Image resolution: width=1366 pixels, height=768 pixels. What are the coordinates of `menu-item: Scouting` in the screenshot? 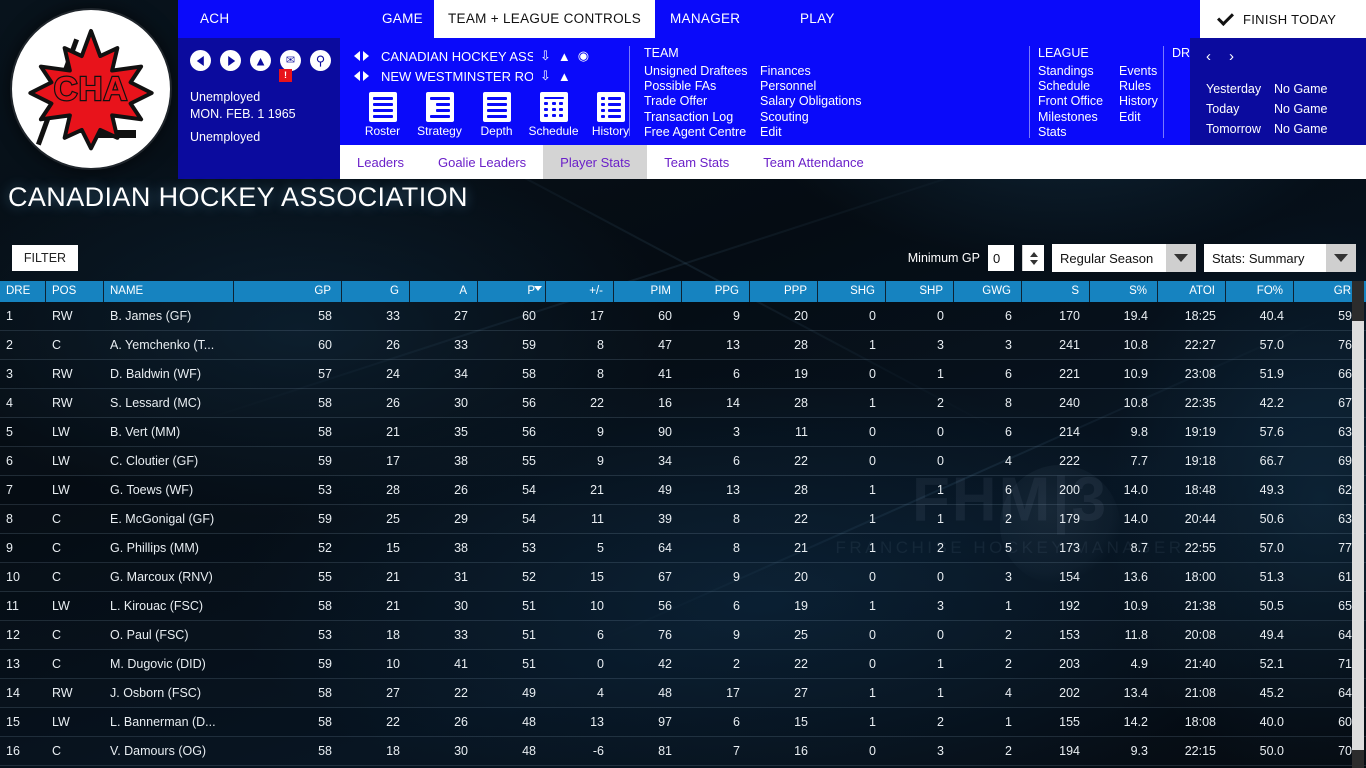 It's located at (814, 117).